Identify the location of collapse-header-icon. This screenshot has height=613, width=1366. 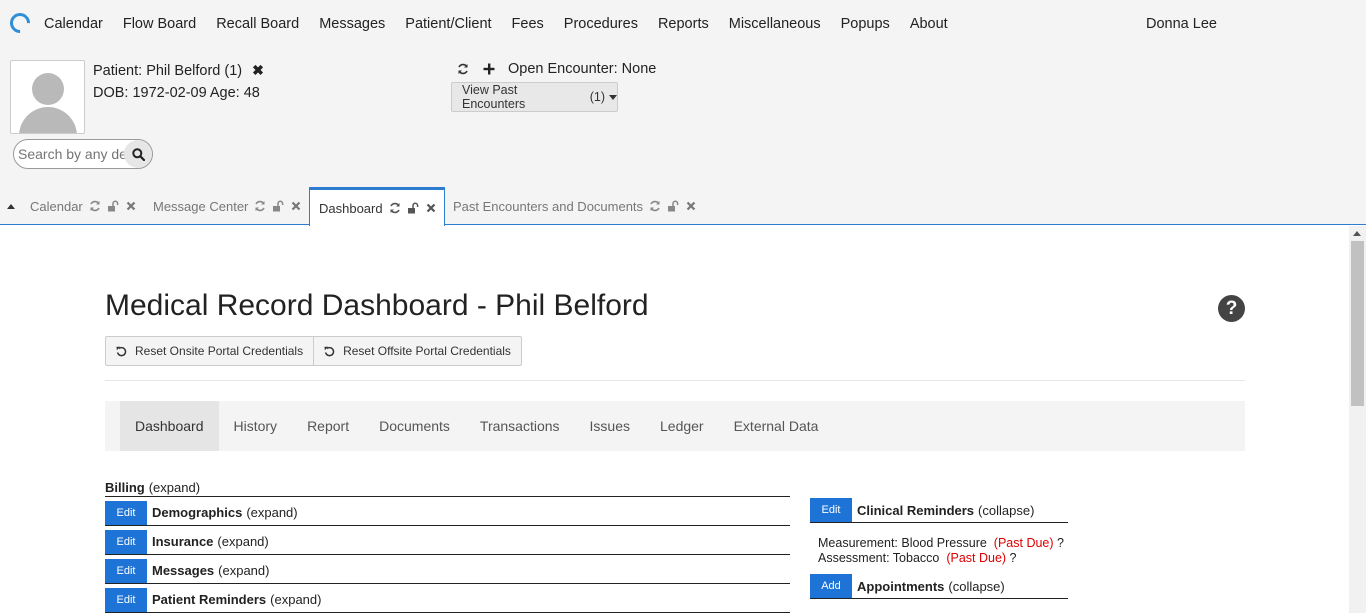
(11, 206).